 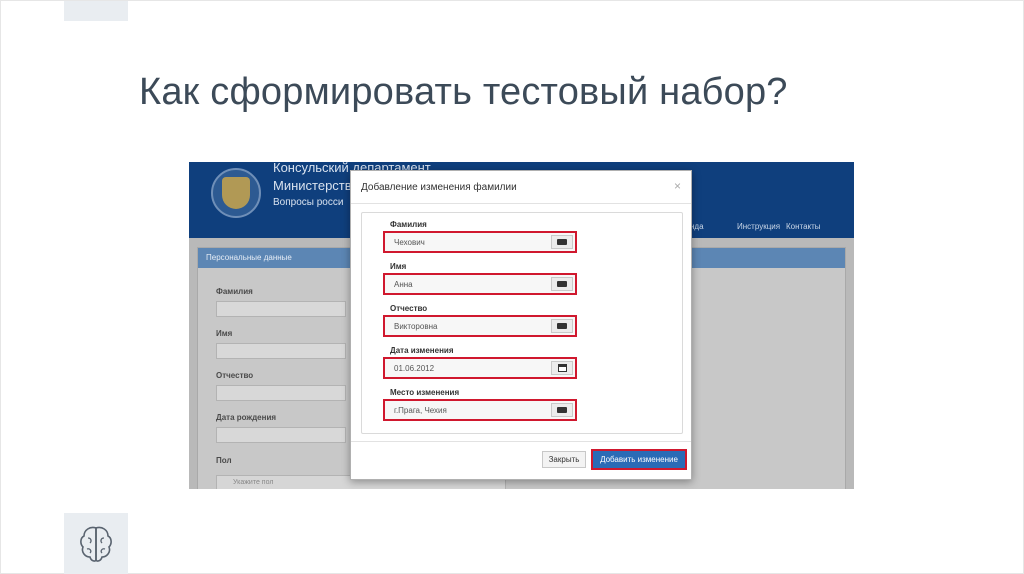 What do you see at coordinates (521, 461) in the screenshot?
I see `dialog-footer: Закрыть Добавить изменение` at bounding box center [521, 461].